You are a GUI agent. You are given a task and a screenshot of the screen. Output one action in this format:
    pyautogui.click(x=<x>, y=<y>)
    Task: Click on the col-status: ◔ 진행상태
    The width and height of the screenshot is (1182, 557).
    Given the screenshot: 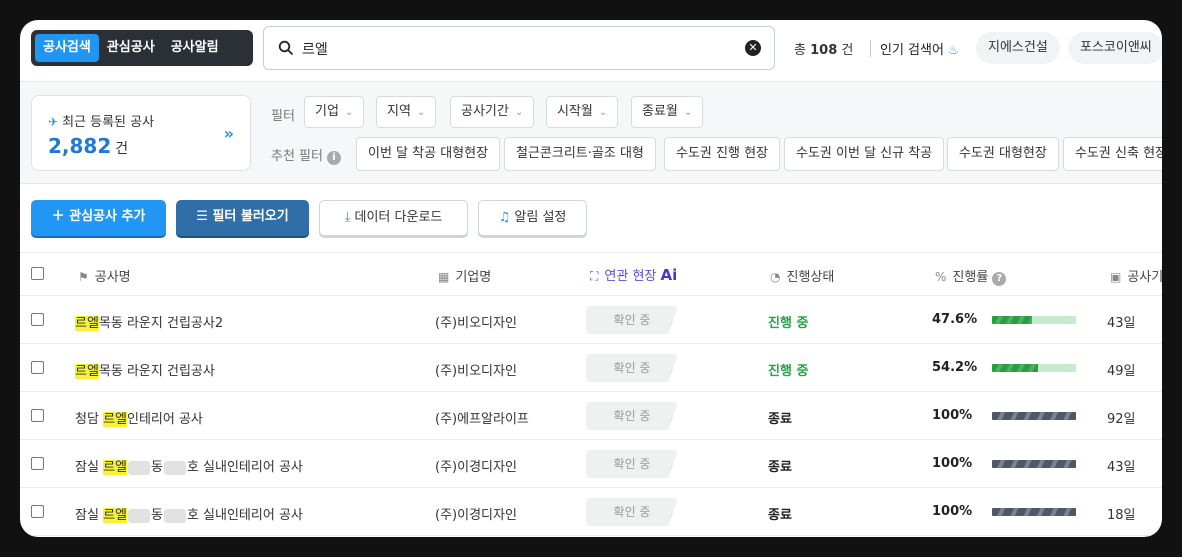 What is the action you would take?
    pyautogui.click(x=802, y=275)
    